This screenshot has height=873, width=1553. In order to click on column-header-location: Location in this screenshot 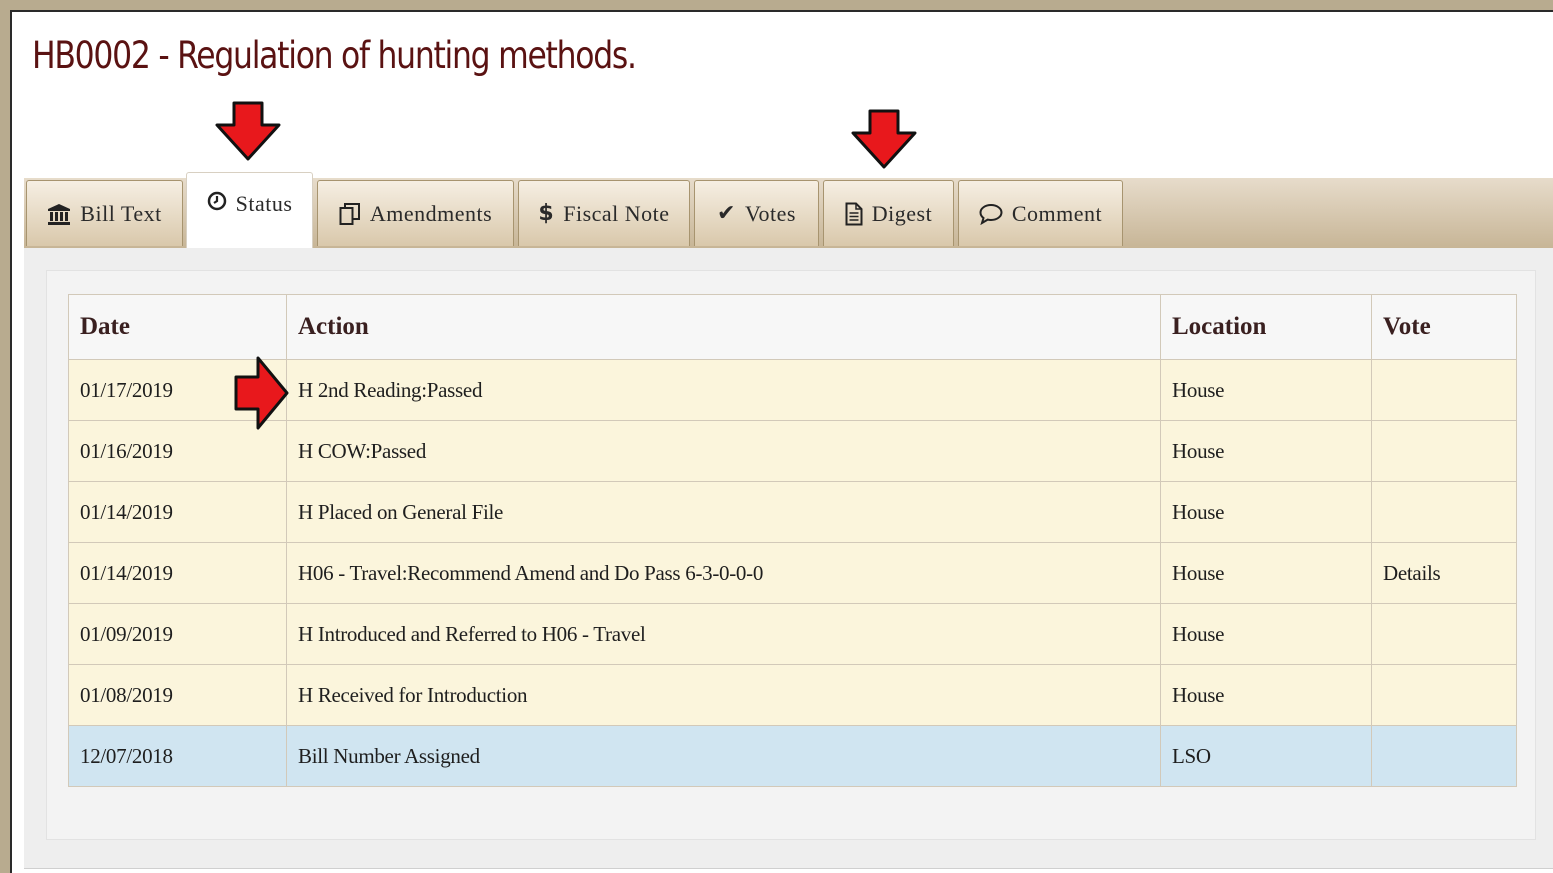, I will do `click(1266, 327)`.